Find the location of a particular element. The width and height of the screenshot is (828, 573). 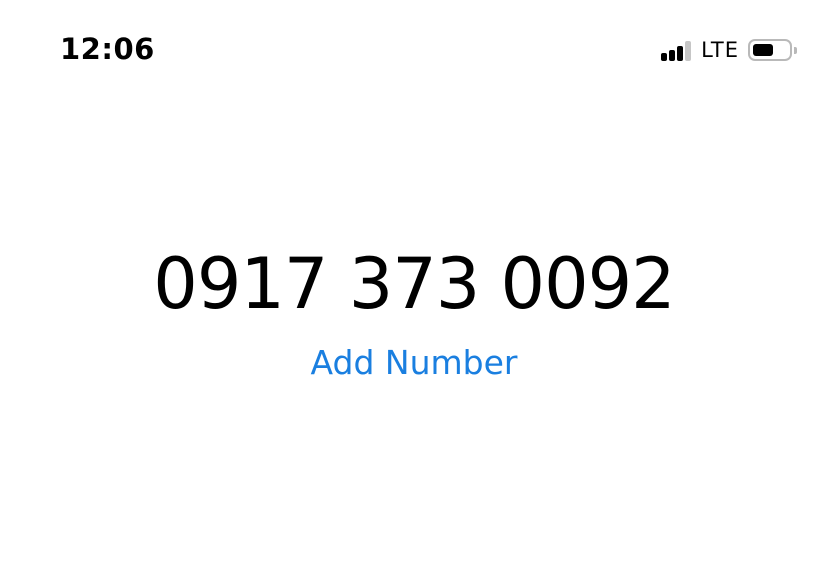

battery-icon is located at coordinates (772, 50).